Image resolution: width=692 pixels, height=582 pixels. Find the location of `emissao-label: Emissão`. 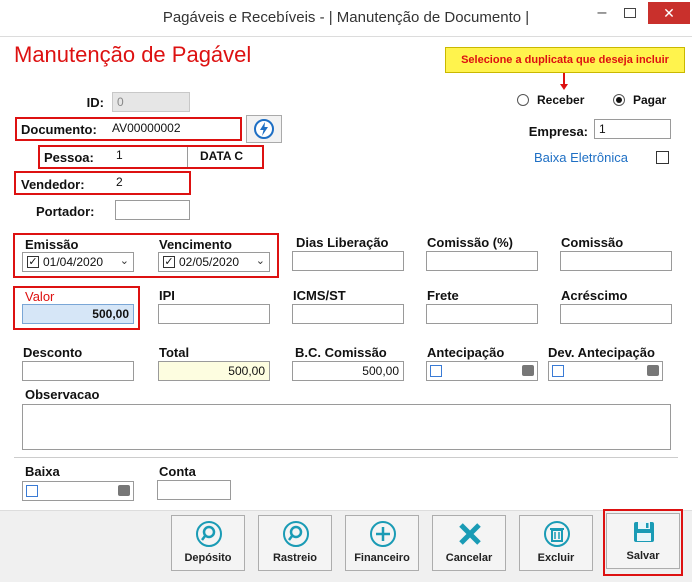

emissao-label: Emissão is located at coordinates (52, 244).